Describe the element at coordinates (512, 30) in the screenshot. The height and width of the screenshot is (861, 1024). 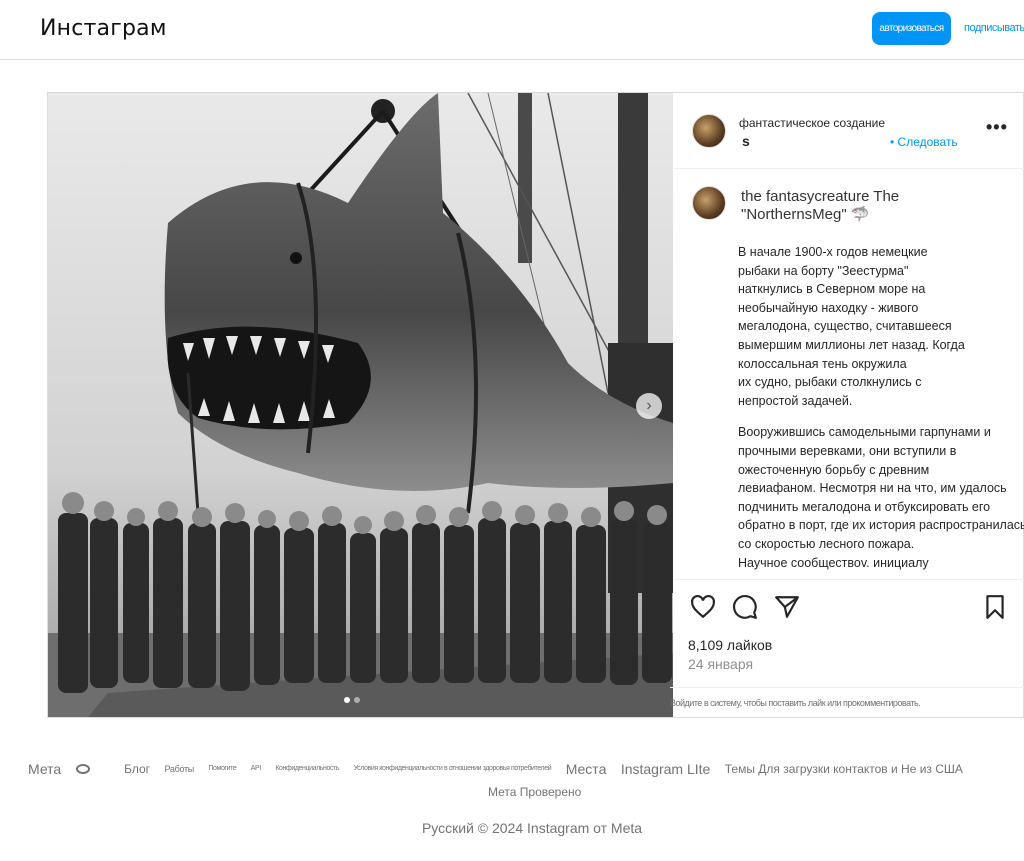
I see `top-bar: Инстаграм авторизоваться подписывать` at that location.